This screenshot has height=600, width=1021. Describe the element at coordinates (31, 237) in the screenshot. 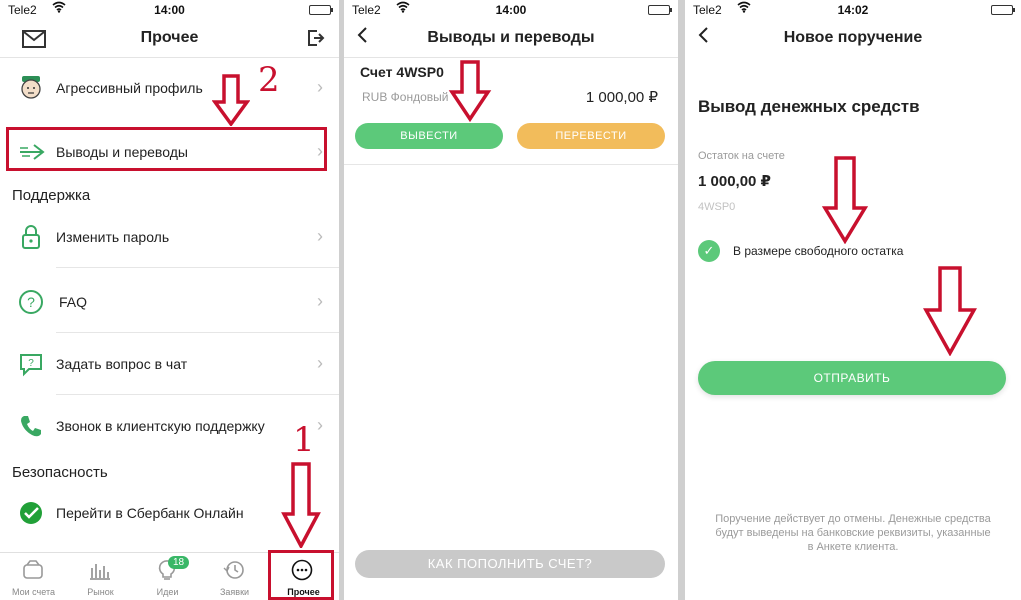

I see `lock-icon` at that location.